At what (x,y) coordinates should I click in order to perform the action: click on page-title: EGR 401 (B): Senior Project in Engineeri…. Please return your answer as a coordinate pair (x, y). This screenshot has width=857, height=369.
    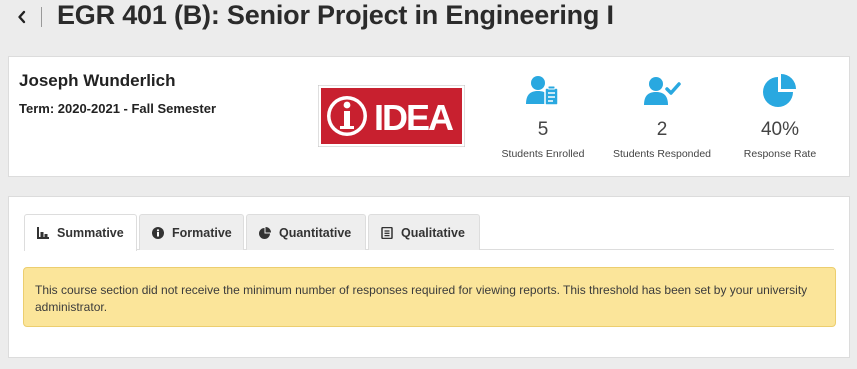
    Looking at the image, I should click on (335, 15).